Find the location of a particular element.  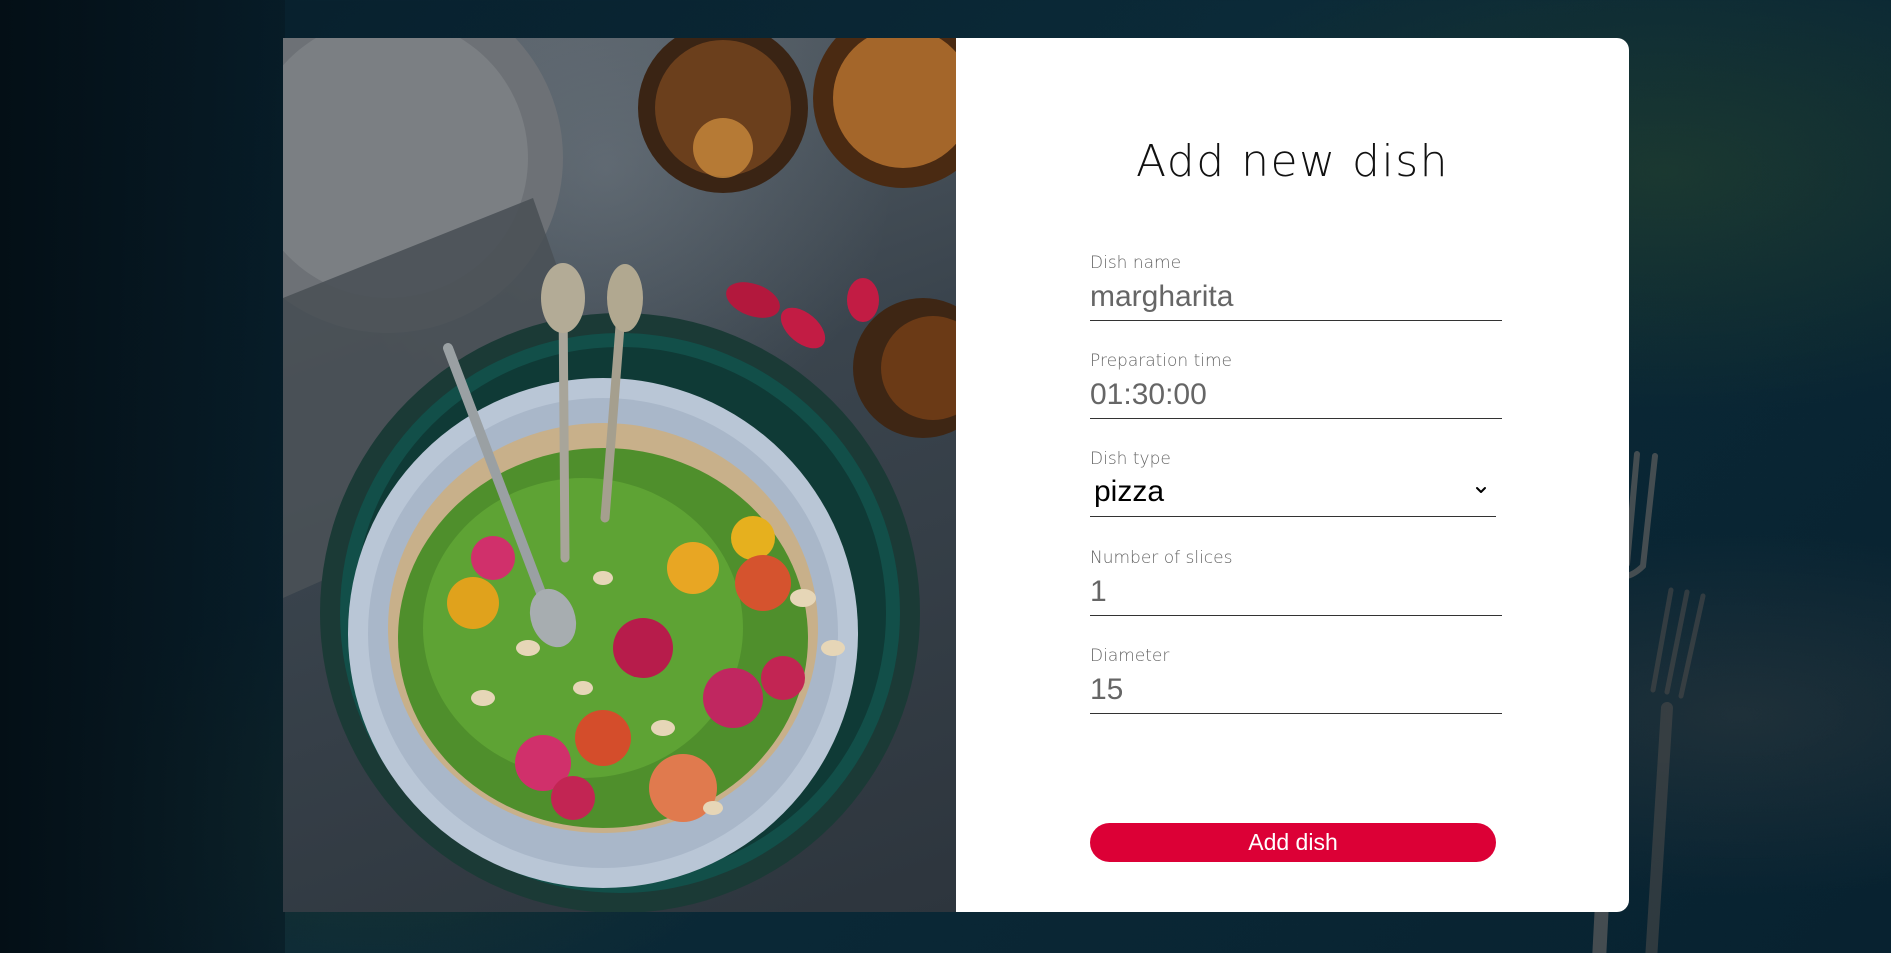

dish-type-label: Dish type is located at coordinates (1130, 459).